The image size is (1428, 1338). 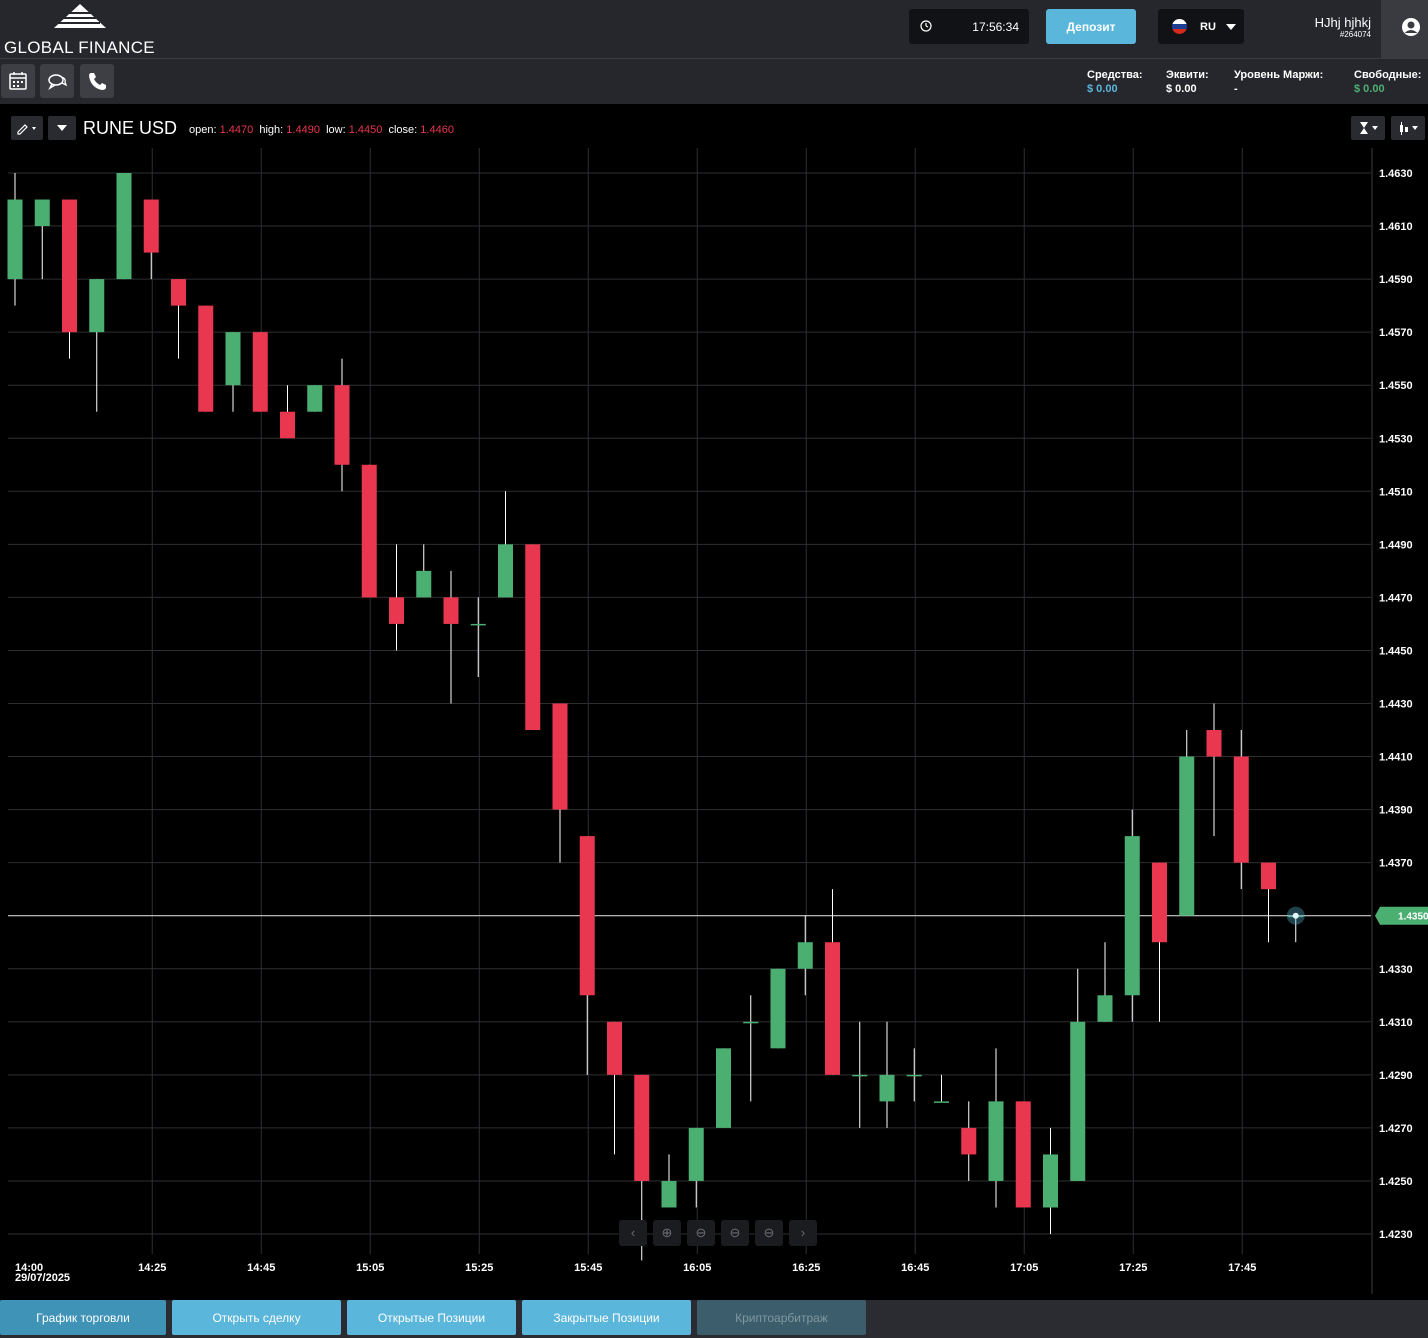 What do you see at coordinates (1115, 82) in the screenshot?
I see `metric-funds: Средства: $ 0.00` at bounding box center [1115, 82].